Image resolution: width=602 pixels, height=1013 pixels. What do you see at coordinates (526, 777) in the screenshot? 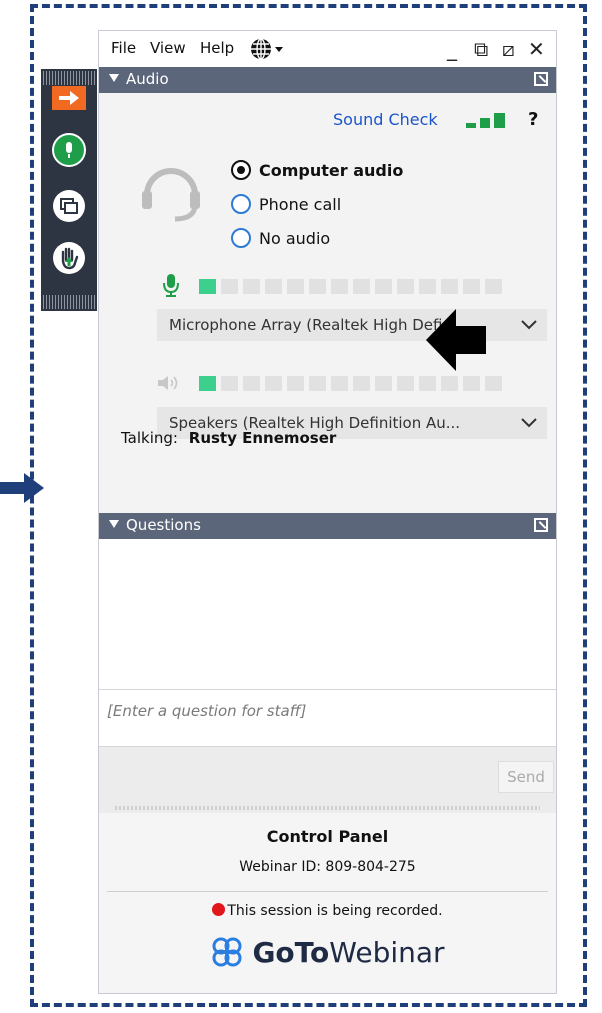
I see `send-button: Send` at bounding box center [526, 777].